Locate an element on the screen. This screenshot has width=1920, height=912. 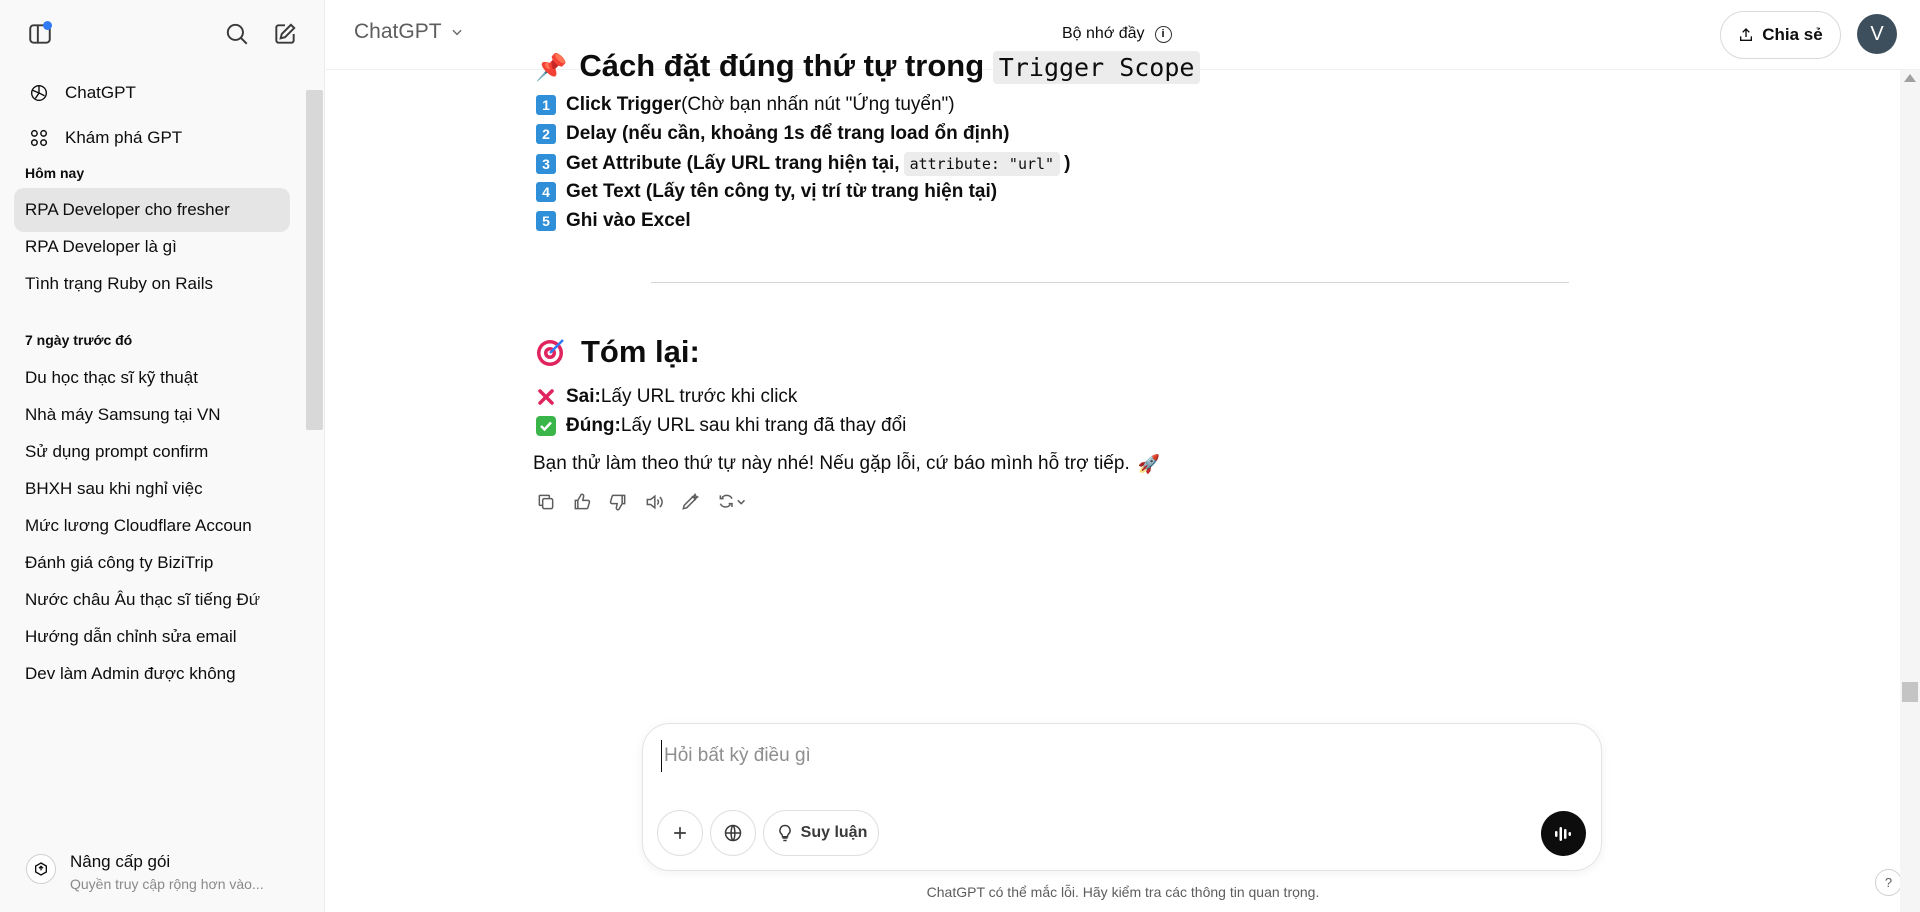
avatar: V is located at coordinates (1877, 34).